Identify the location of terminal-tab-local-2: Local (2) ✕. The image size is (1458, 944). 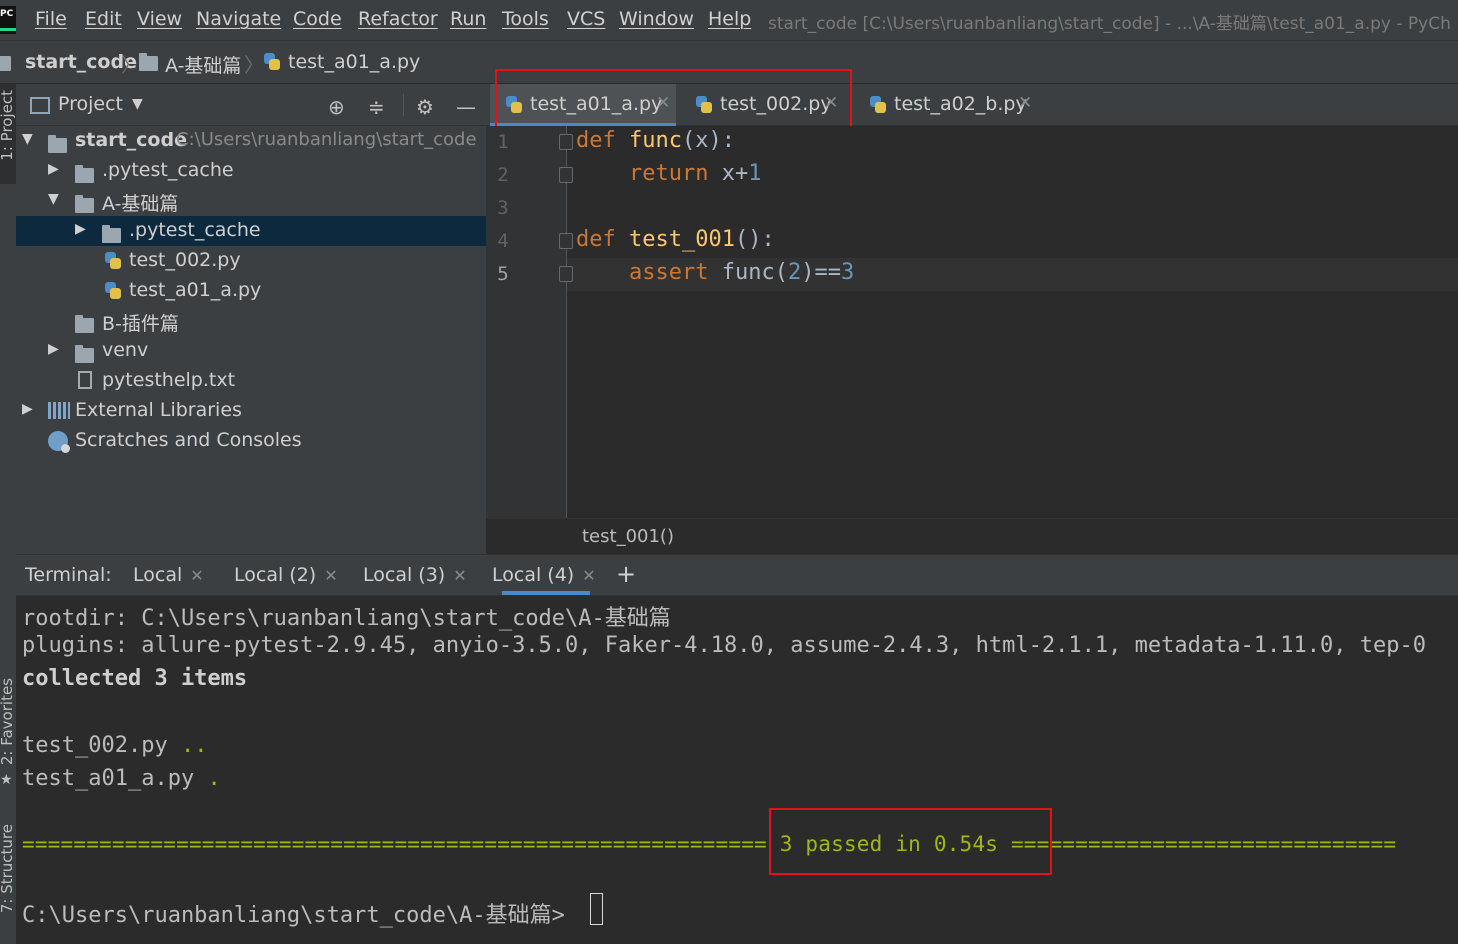
(286, 575).